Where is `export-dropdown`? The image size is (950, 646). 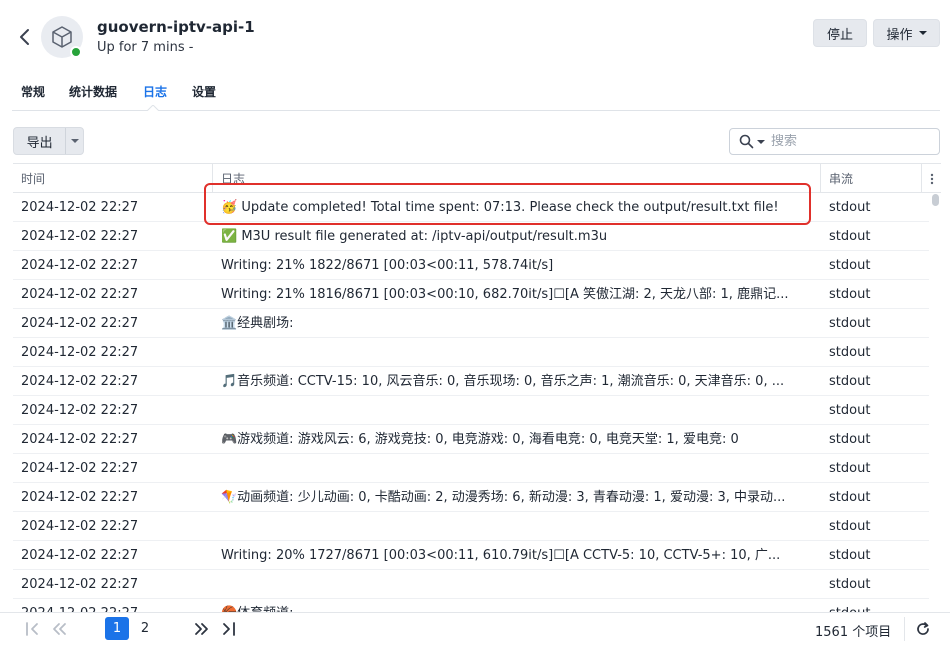 export-dropdown is located at coordinates (74, 141).